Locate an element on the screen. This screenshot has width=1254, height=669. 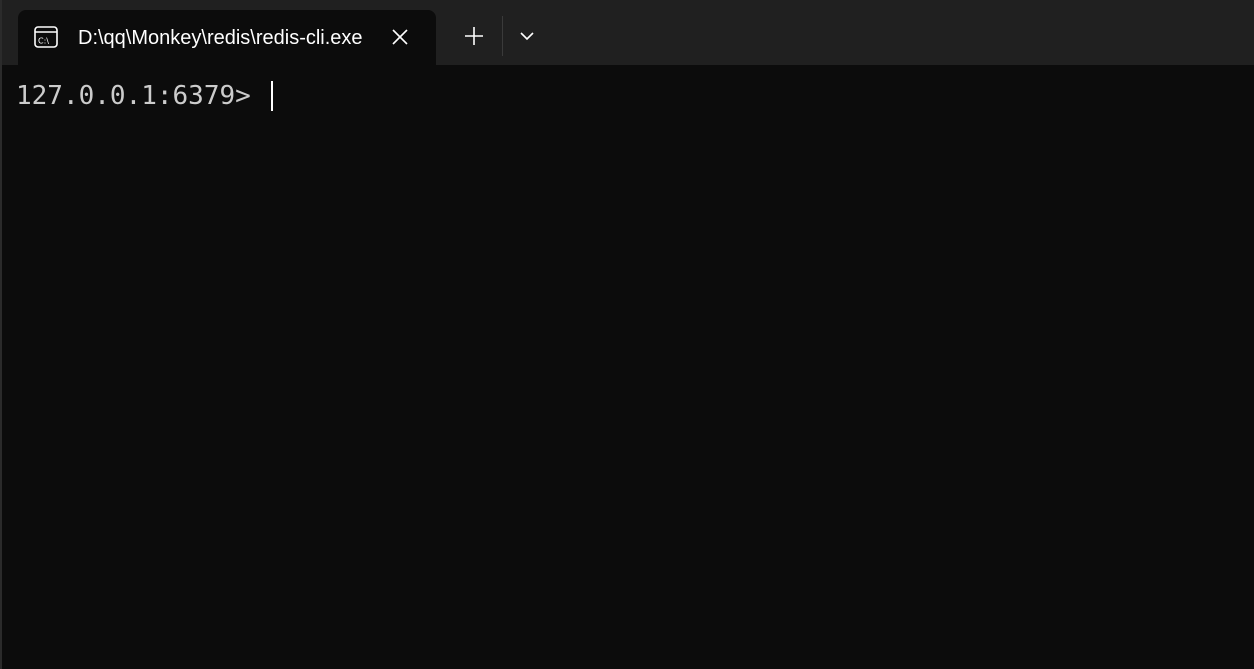
chevron-down-icon is located at coordinates (527, 36).